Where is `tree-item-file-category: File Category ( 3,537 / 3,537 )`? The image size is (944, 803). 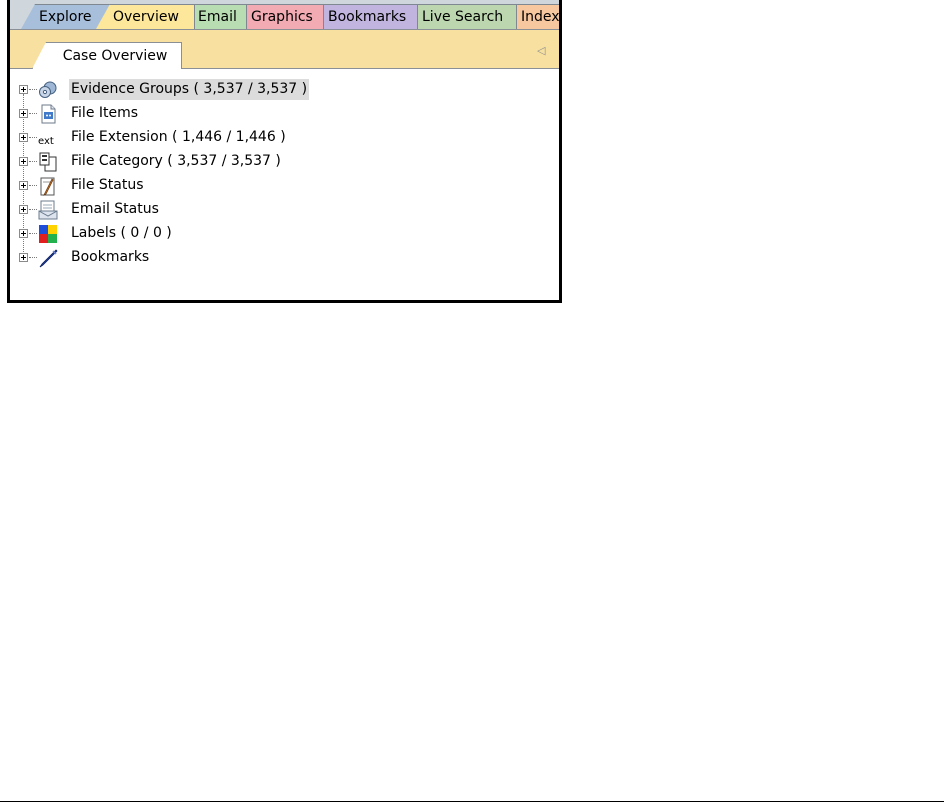
tree-item-file-category: File Category ( 3,537 / 3,537 ) is located at coordinates (280, 162).